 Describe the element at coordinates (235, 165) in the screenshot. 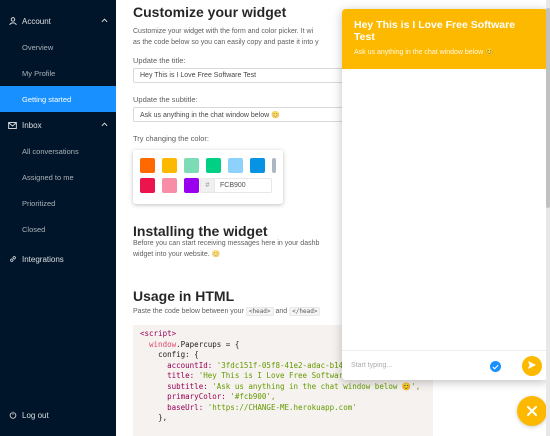

I see `color-swatch-light-blue` at that location.